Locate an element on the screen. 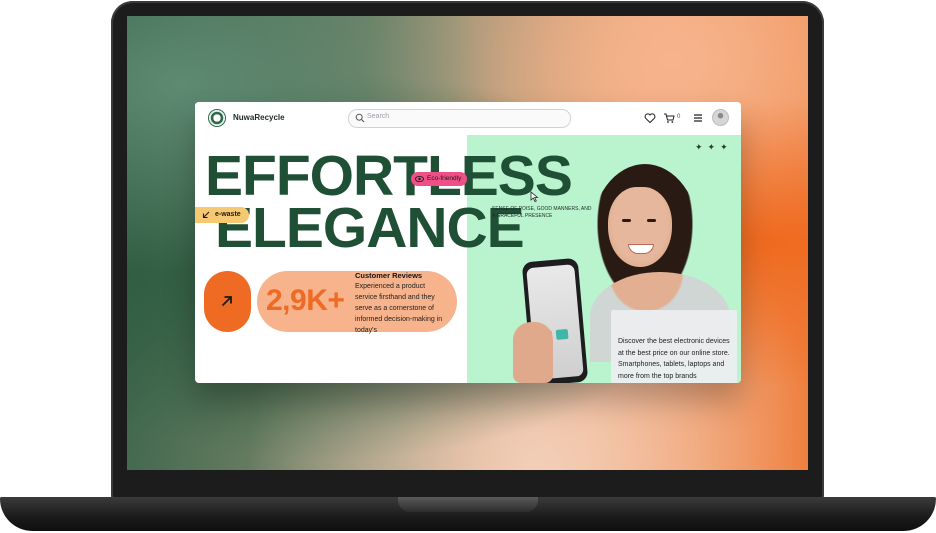 This screenshot has height=533, width=936. eye-icon is located at coordinates (419, 179).